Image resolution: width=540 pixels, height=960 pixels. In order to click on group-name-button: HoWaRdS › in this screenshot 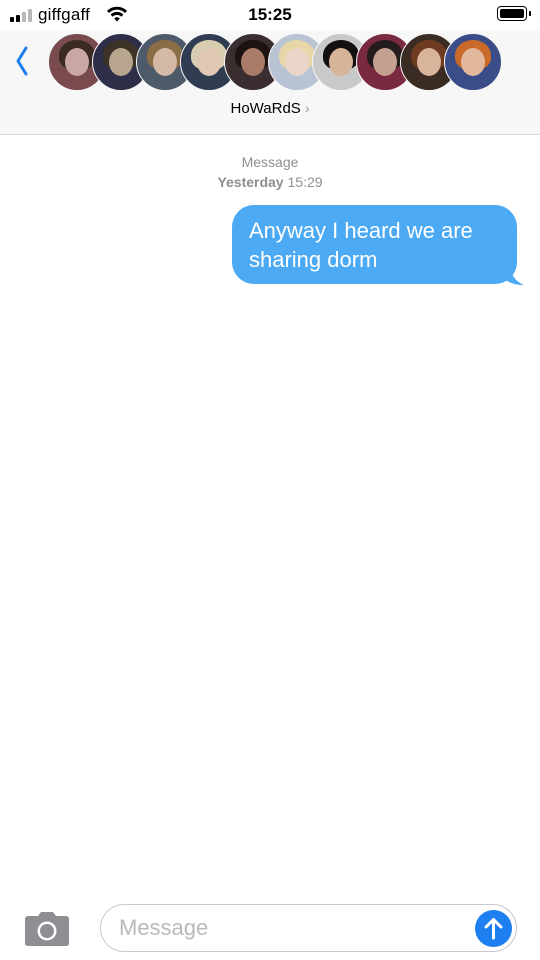, I will do `click(270, 108)`.